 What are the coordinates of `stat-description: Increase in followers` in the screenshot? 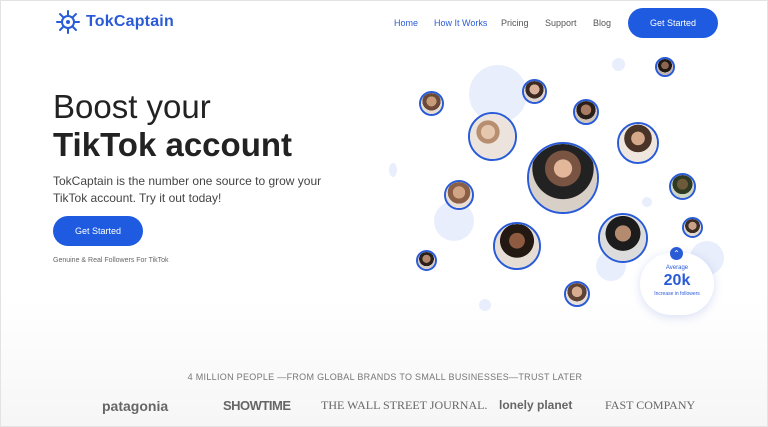 It's located at (677, 294).